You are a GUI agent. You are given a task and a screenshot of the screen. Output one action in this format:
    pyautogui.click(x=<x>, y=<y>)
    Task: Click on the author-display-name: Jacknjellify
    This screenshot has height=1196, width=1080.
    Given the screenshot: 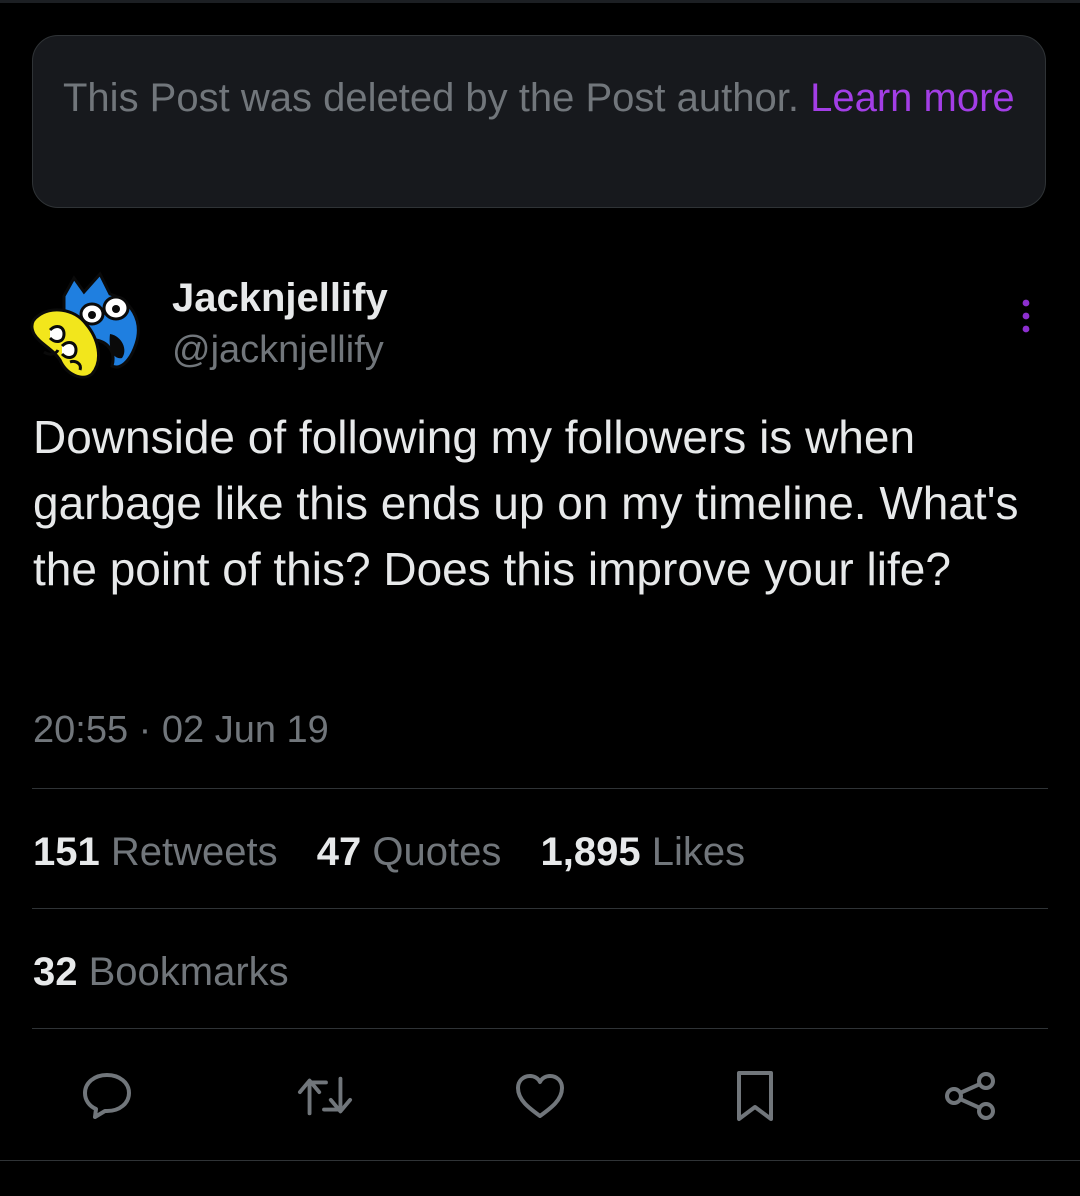 What is the action you would take?
    pyautogui.click(x=280, y=298)
    